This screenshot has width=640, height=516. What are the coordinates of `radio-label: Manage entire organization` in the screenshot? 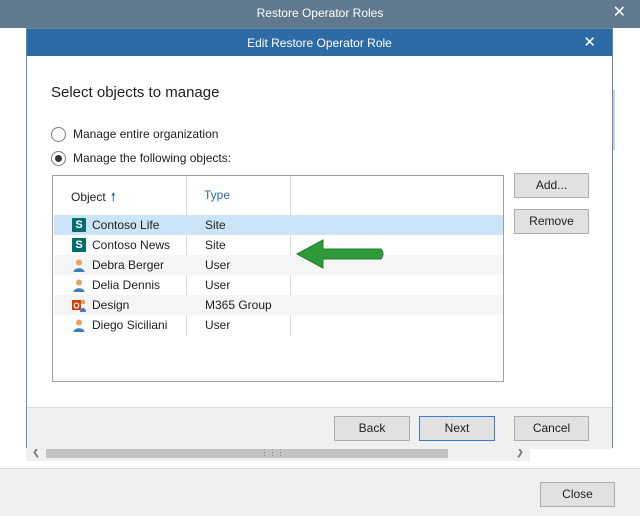 It's located at (146, 134).